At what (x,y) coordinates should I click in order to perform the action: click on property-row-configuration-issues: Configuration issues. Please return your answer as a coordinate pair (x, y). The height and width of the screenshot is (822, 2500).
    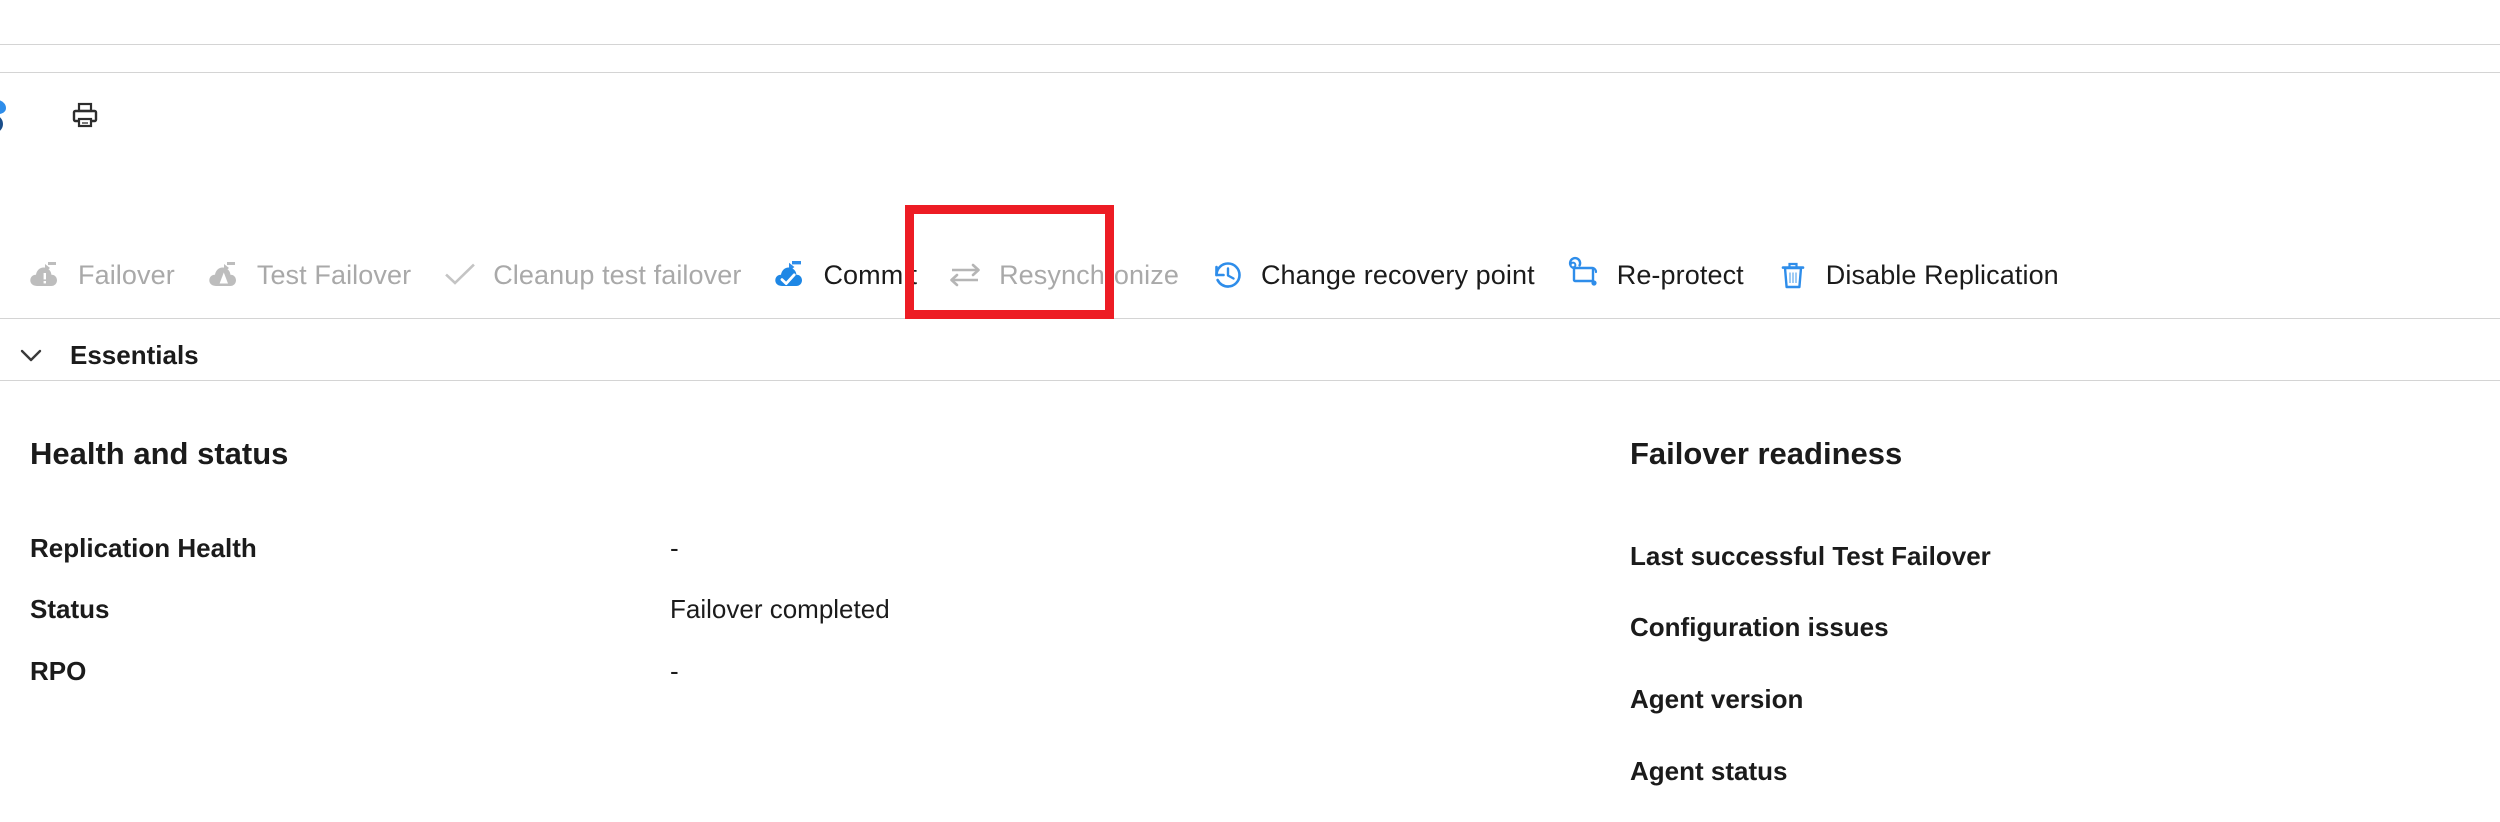
    Looking at the image, I should click on (2050, 627).